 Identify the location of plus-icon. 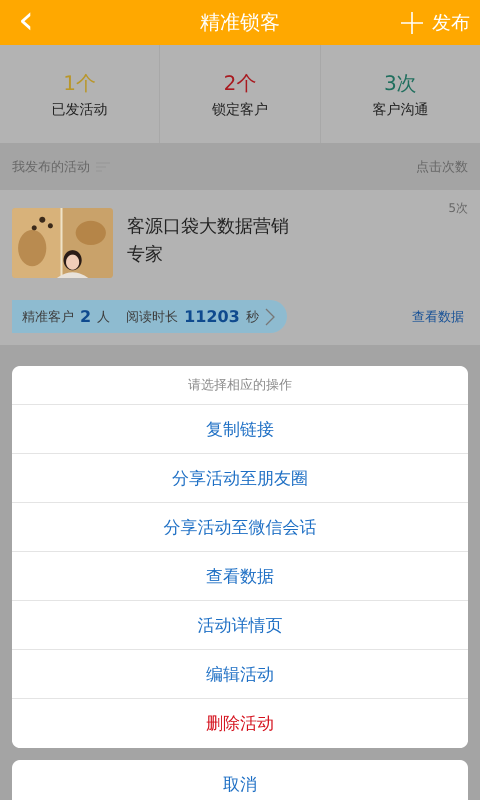
(412, 22).